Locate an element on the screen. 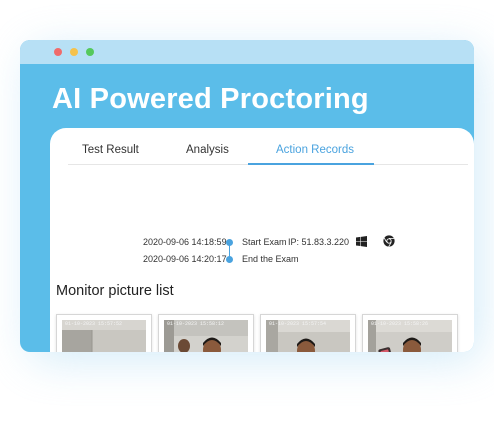  active-tab-indicator is located at coordinates (311, 164).